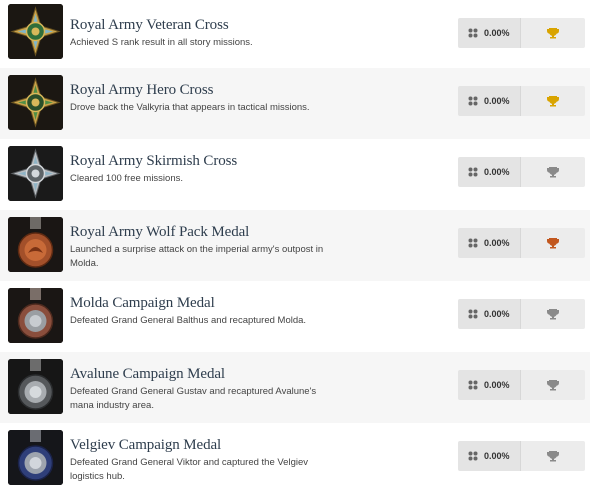  Describe the element at coordinates (149, 25) in the screenshot. I see `trophy-title: Royal Army Veteran Cross` at that location.